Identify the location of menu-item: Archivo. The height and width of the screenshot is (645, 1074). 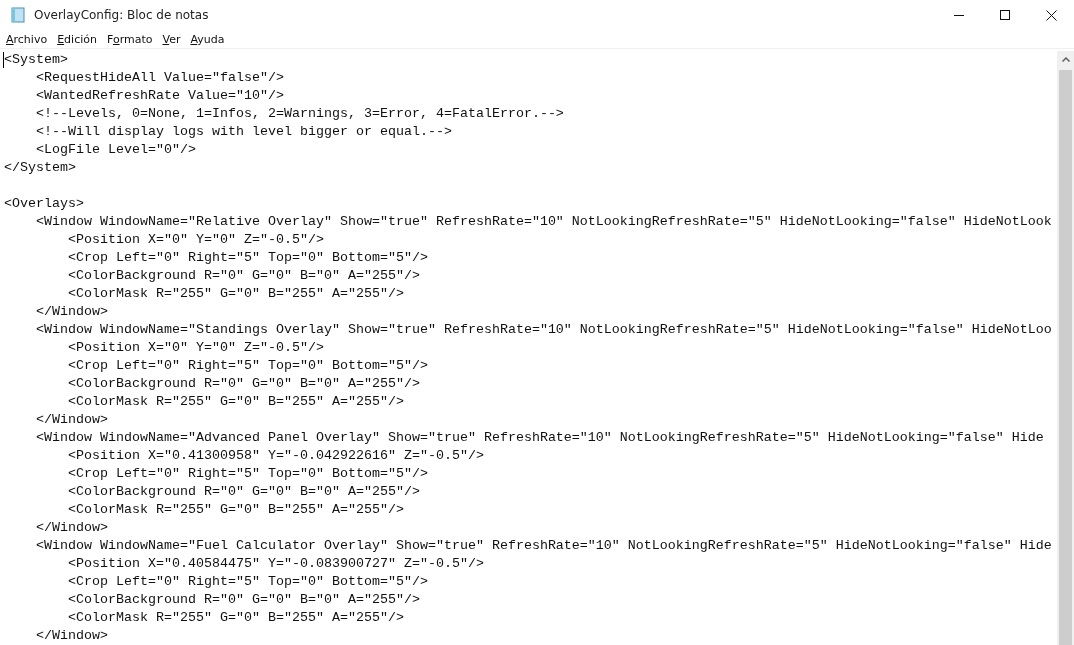
(27, 39).